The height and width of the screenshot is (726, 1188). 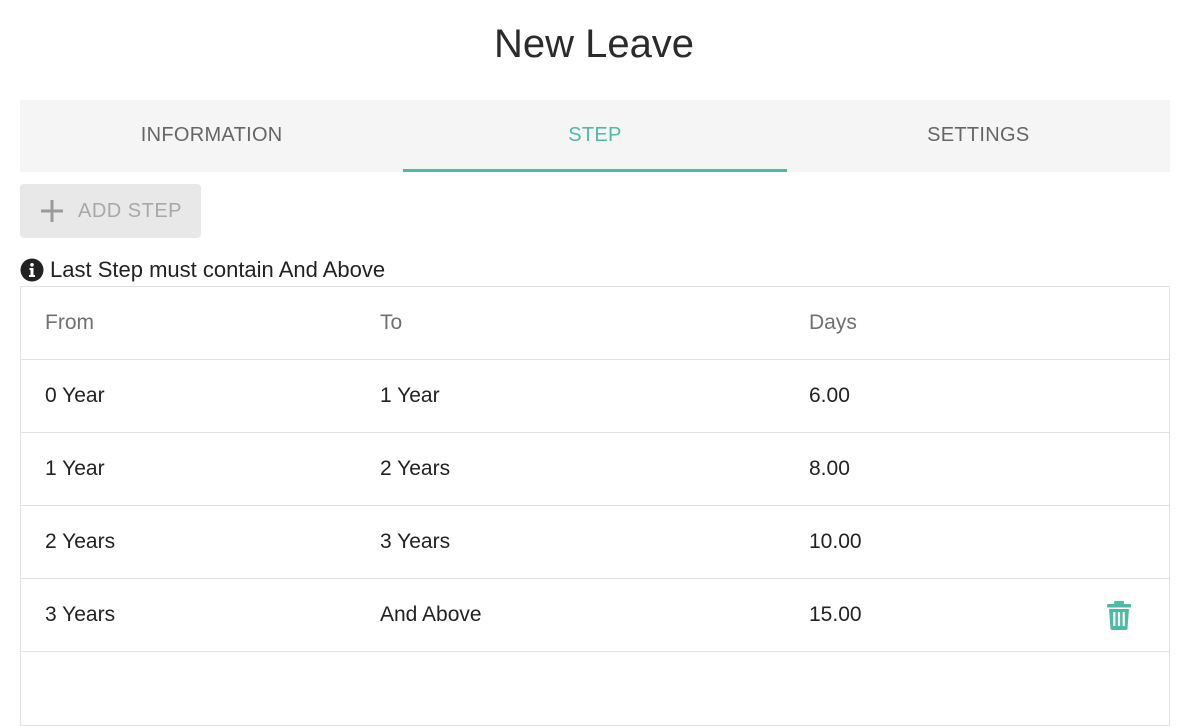 I want to click on trash-icon, so click(x=1119, y=615).